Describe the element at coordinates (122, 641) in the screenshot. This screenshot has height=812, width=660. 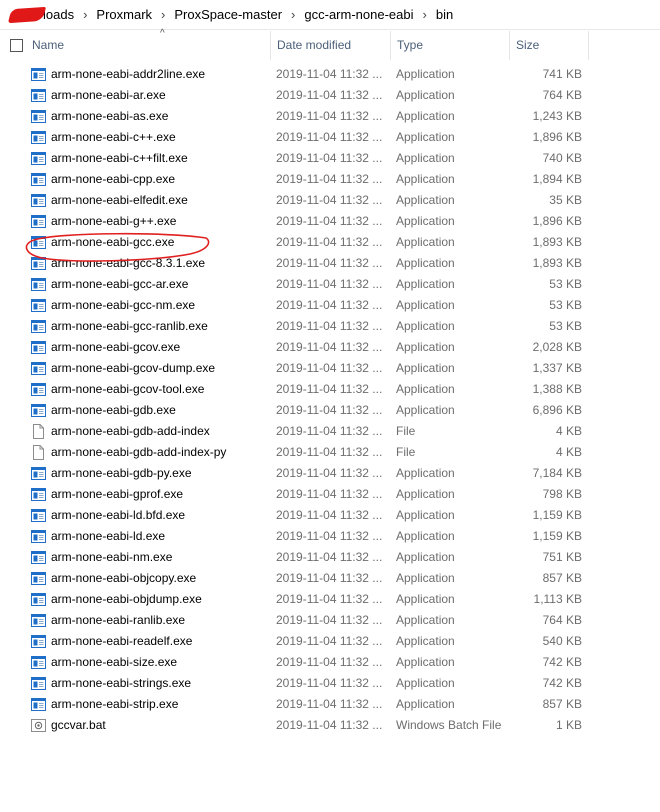
I see `file-name: arm-none-eabi-readelf.exe` at that location.